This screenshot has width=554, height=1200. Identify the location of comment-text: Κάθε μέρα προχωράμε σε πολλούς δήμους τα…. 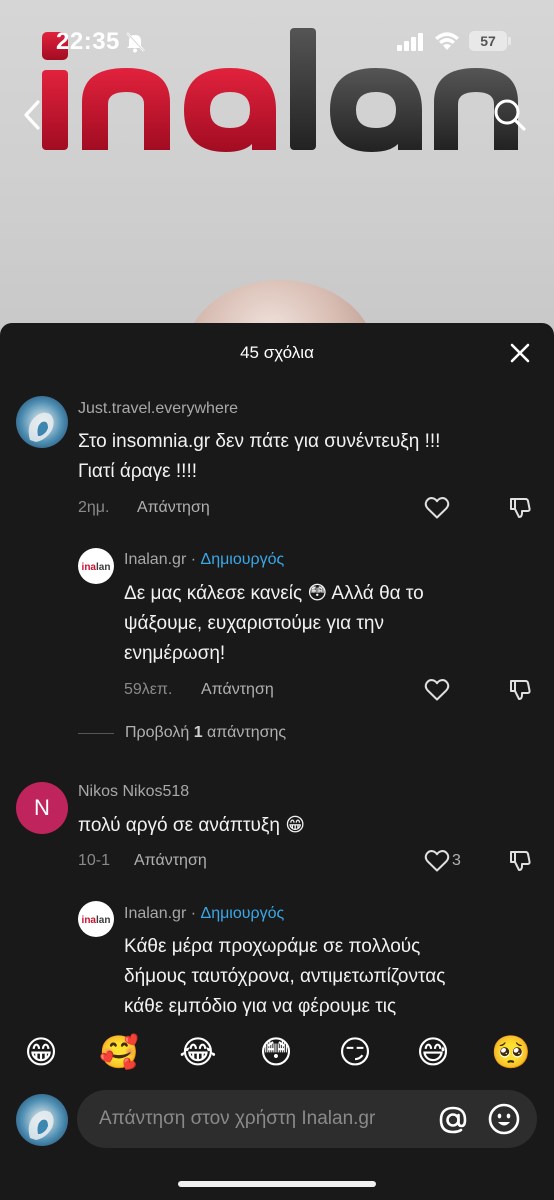
(334, 977).